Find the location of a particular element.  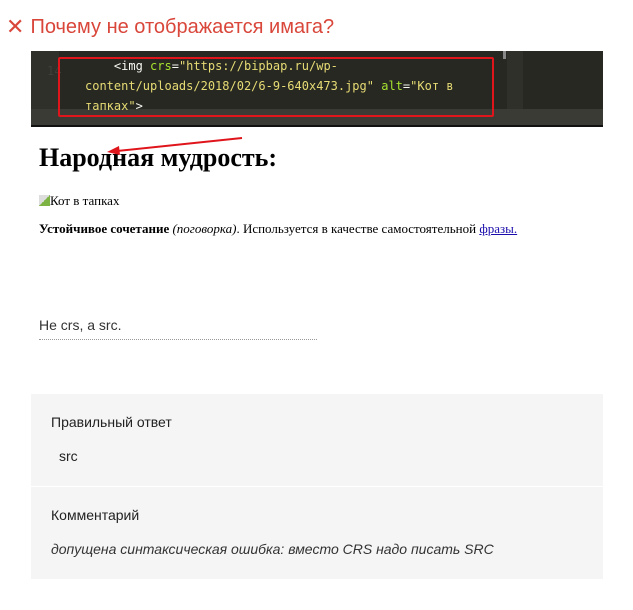

broken-image: Кот в тапках is located at coordinates (79, 201).